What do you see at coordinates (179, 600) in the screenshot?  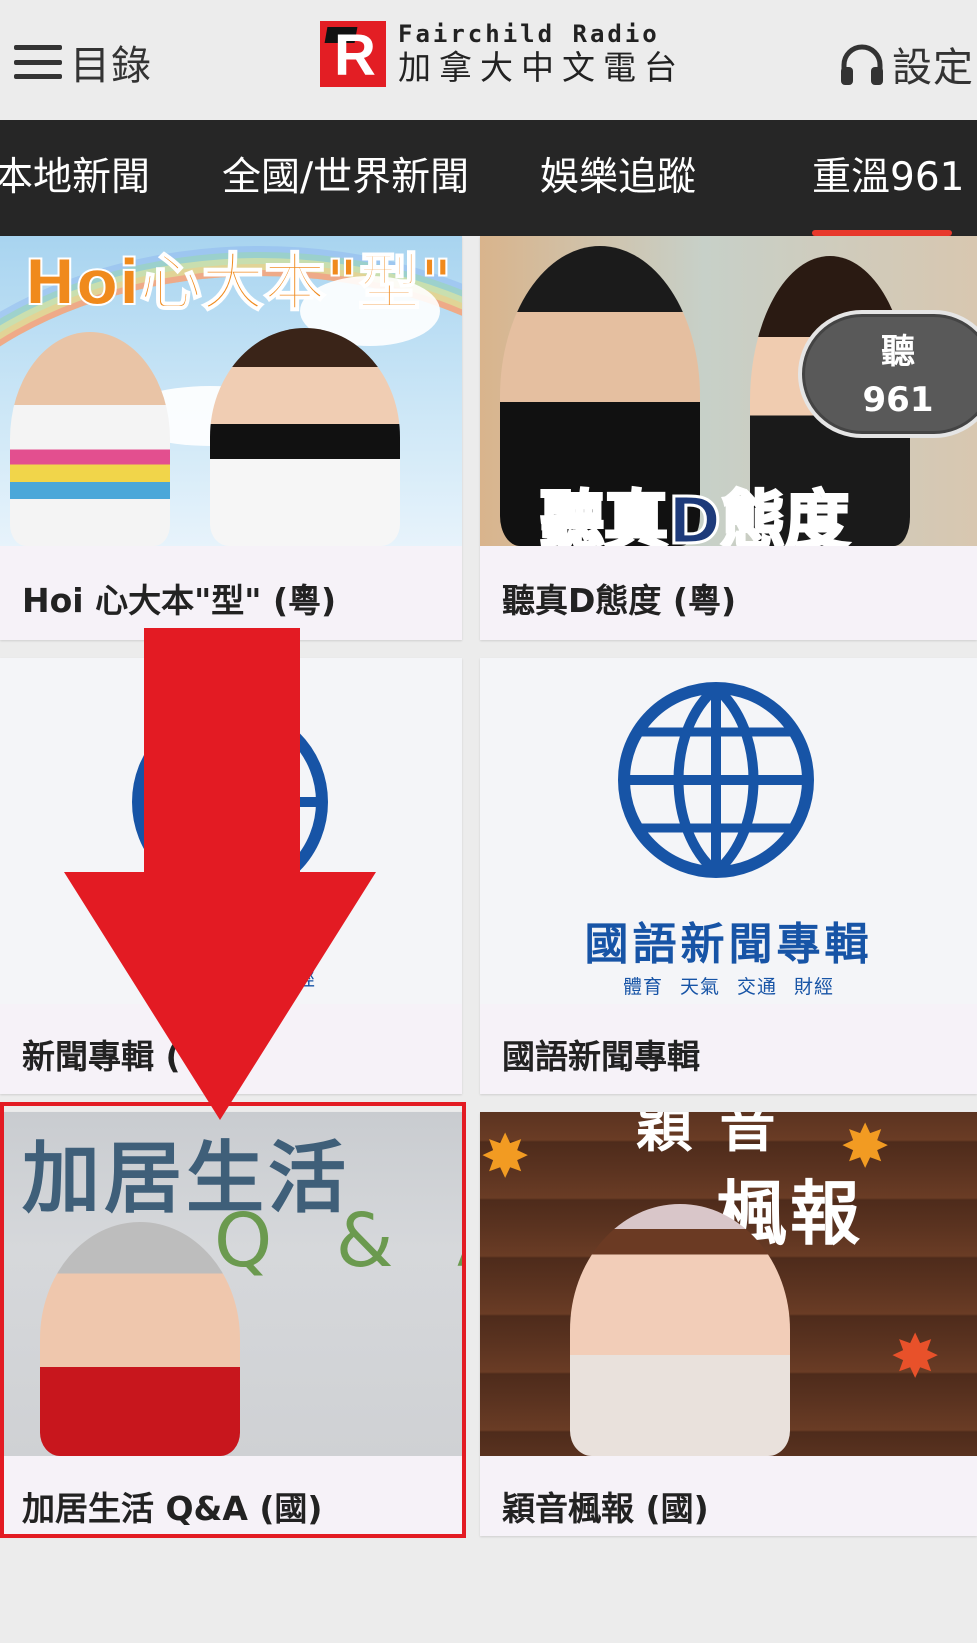 I see `program-title: Hoi 心大本"型" (粵)` at bounding box center [179, 600].